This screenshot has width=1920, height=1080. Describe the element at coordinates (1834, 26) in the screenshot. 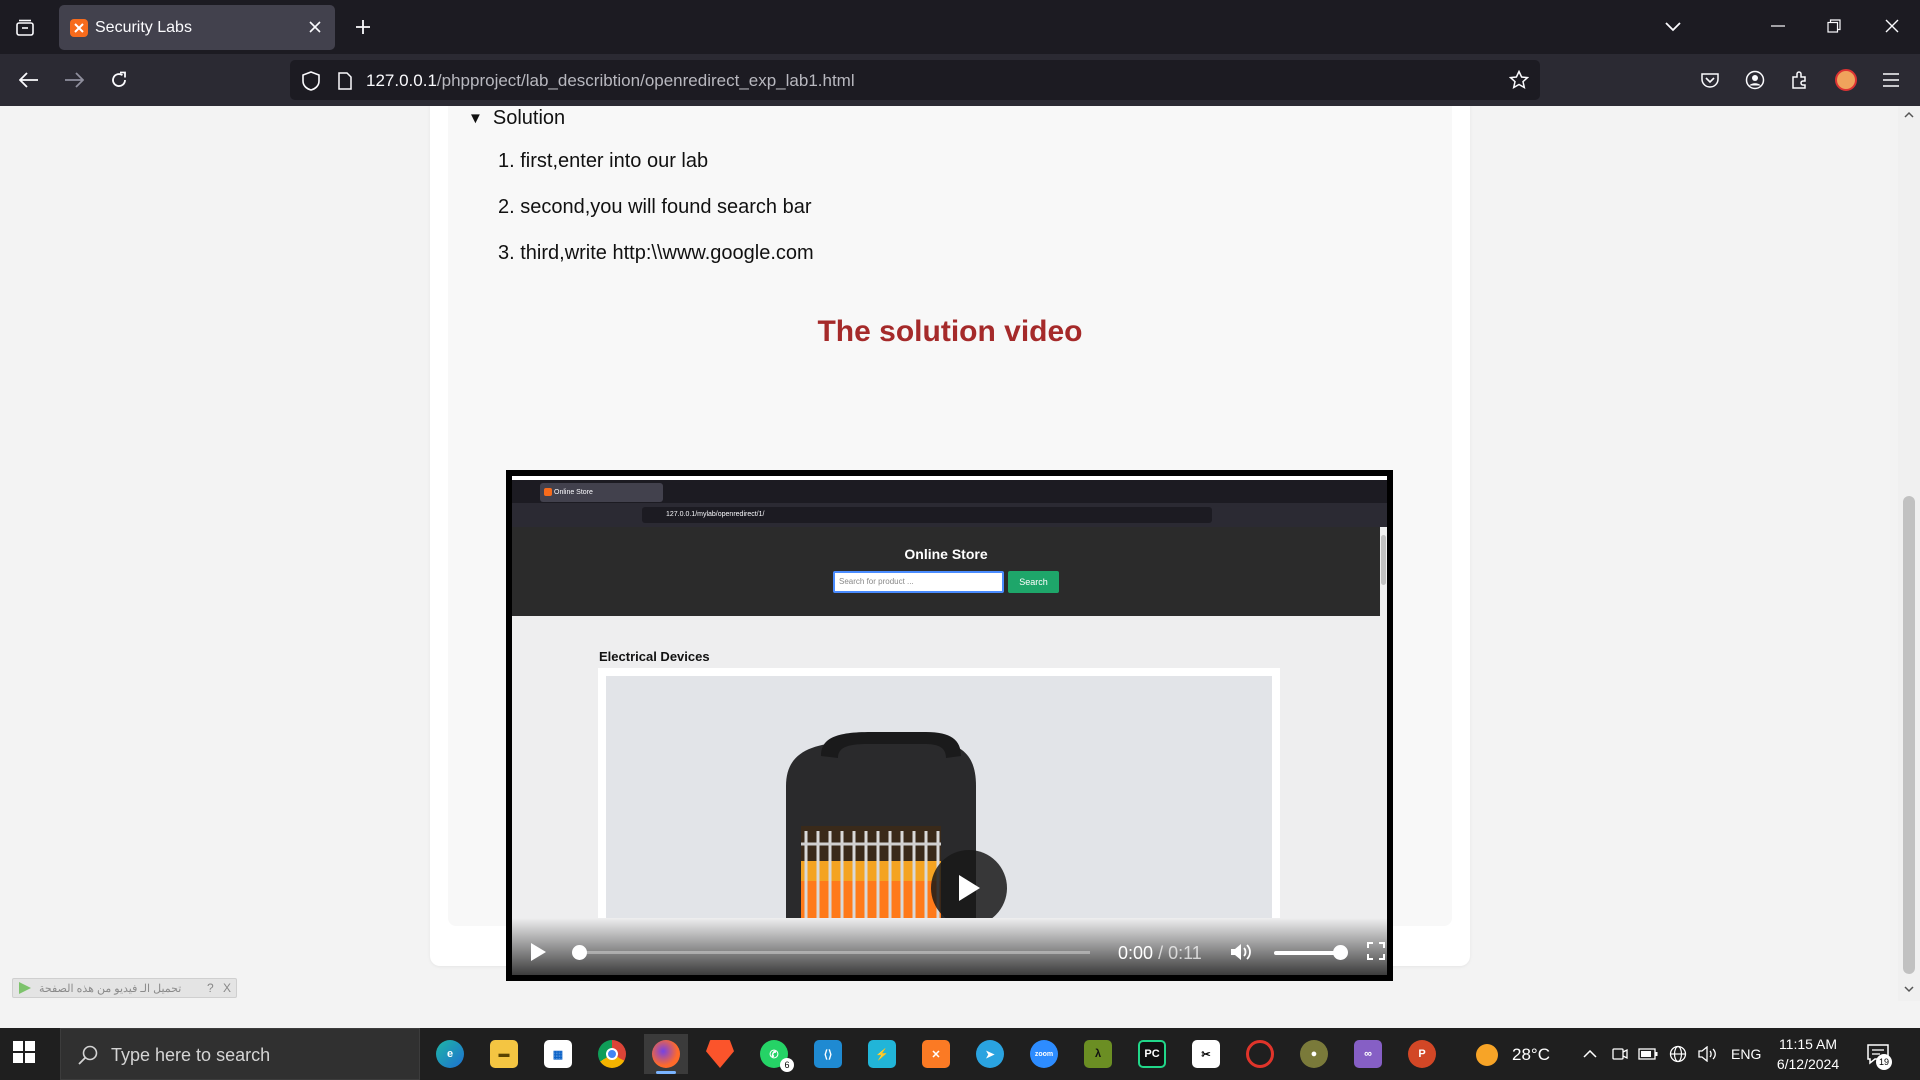

I see `restore-icon` at that location.